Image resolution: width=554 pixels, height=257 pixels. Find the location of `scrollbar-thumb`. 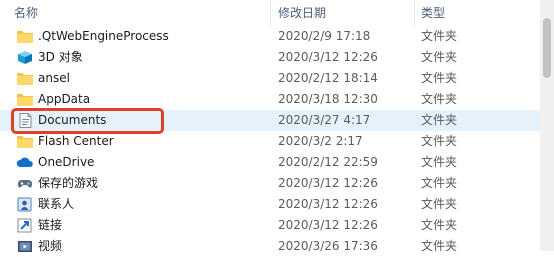

scrollbar-thumb is located at coordinates (547, 48).